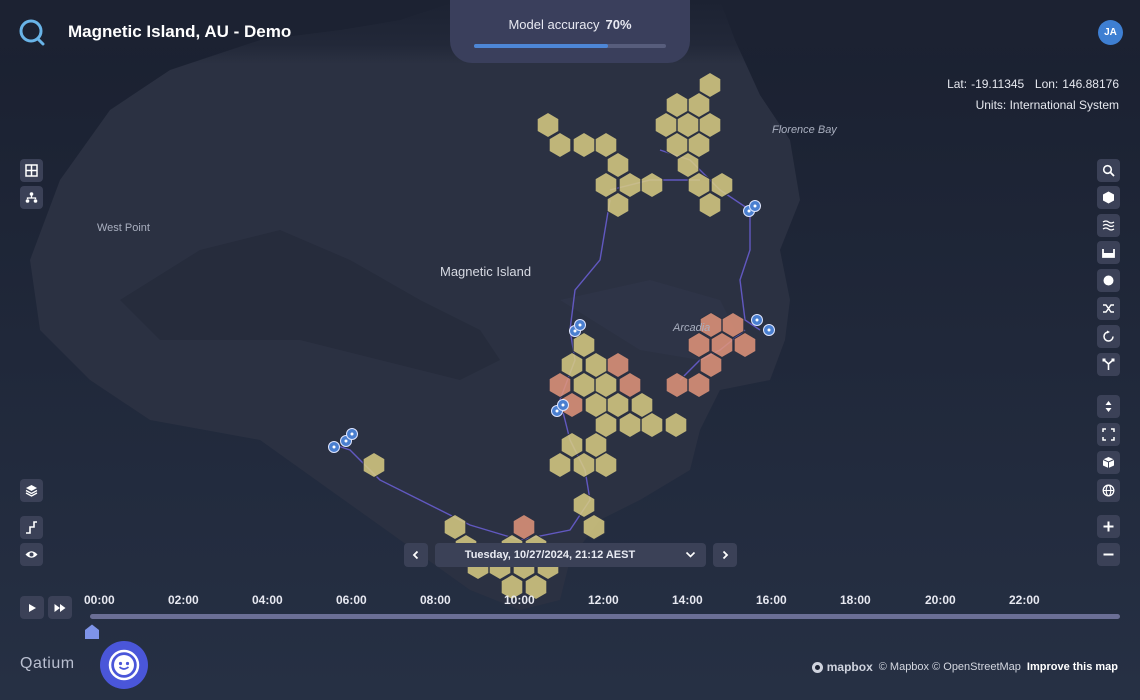  I want to click on place-label-florence-bay: Florence Bay, so click(804, 130).